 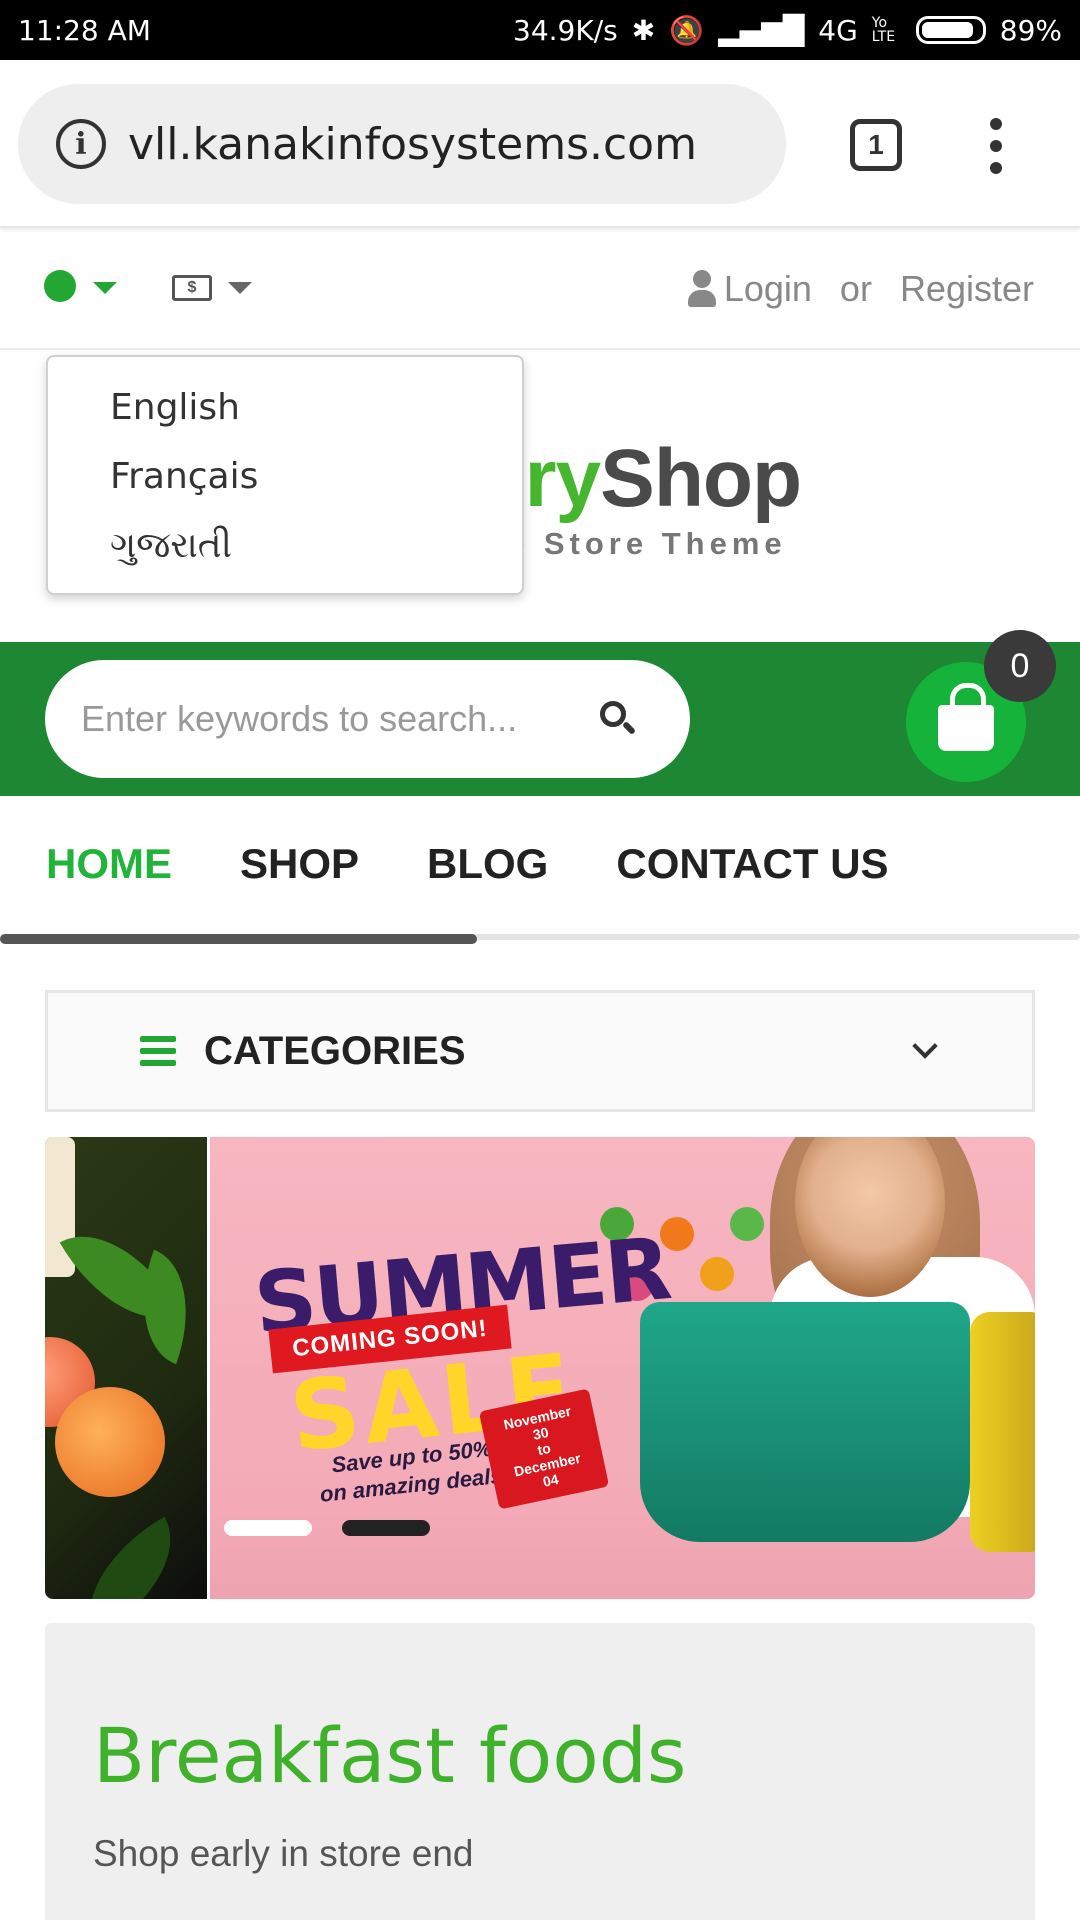 What do you see at coordinates (879, 289) in the screenshot?
I see `auth-links: Login or Register` at bounding box center [879, 289].